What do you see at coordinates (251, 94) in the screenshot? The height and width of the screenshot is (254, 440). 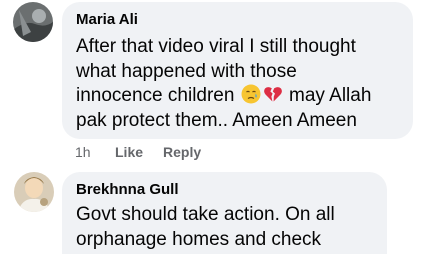 I see `crying-face-emoji` at bounding box center [251, 94].